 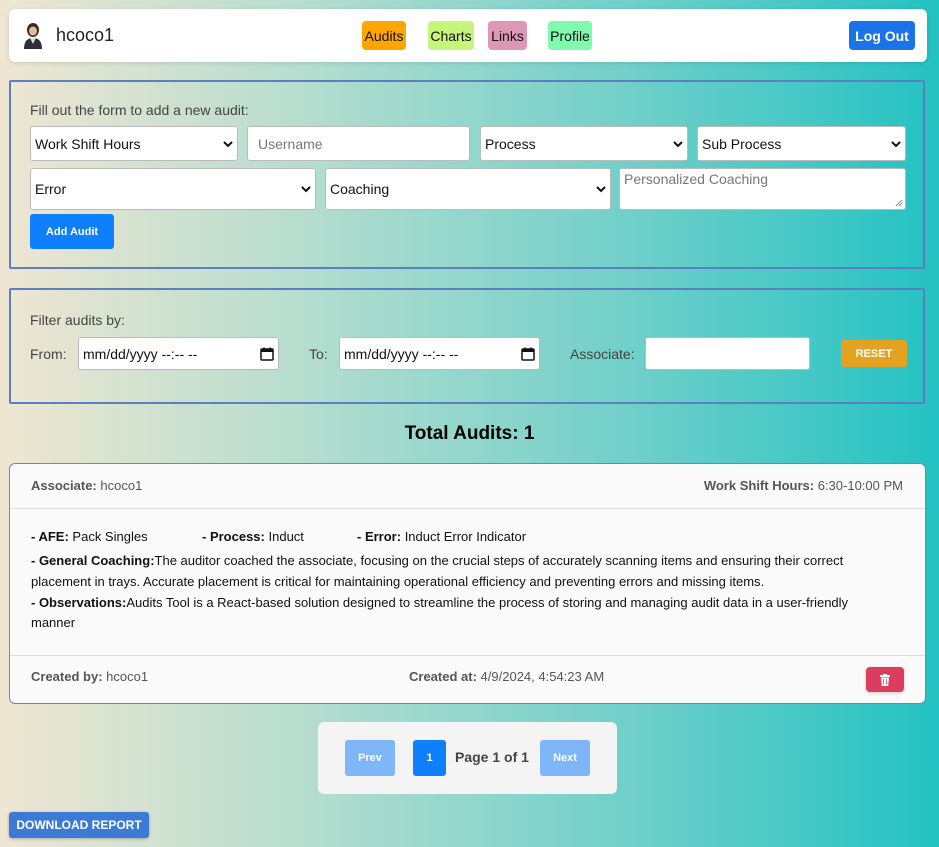 What do you see at coordinates (77, 320) in the screenshot?
I see `filter-title: Filter audits by:` at bounding box center [77, 320].